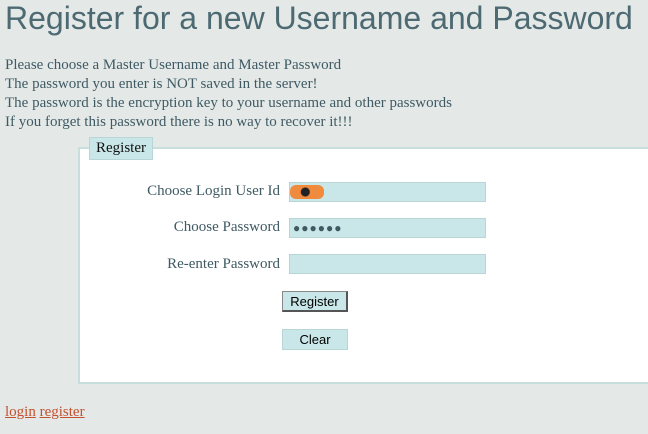 The height and width of the screenshot is (434, 648). Describe the element at coordinates (62, 412) in the screenshot. I see `register-link: register` at that location.